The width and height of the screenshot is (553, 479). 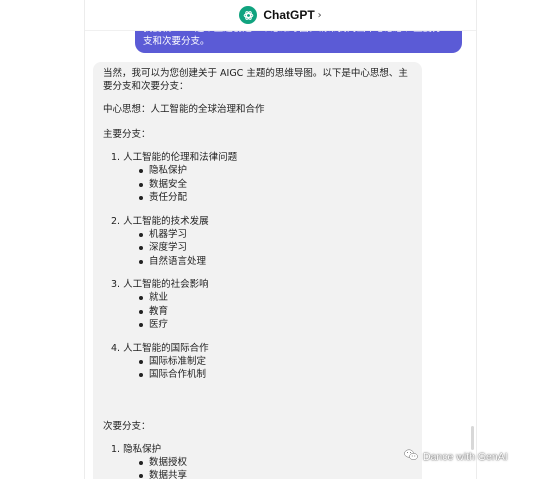 I want to click on branch: 2. 人工智能的技术发展 机器学习 深度学习 自然语言处理, so click(x=261, y=242).